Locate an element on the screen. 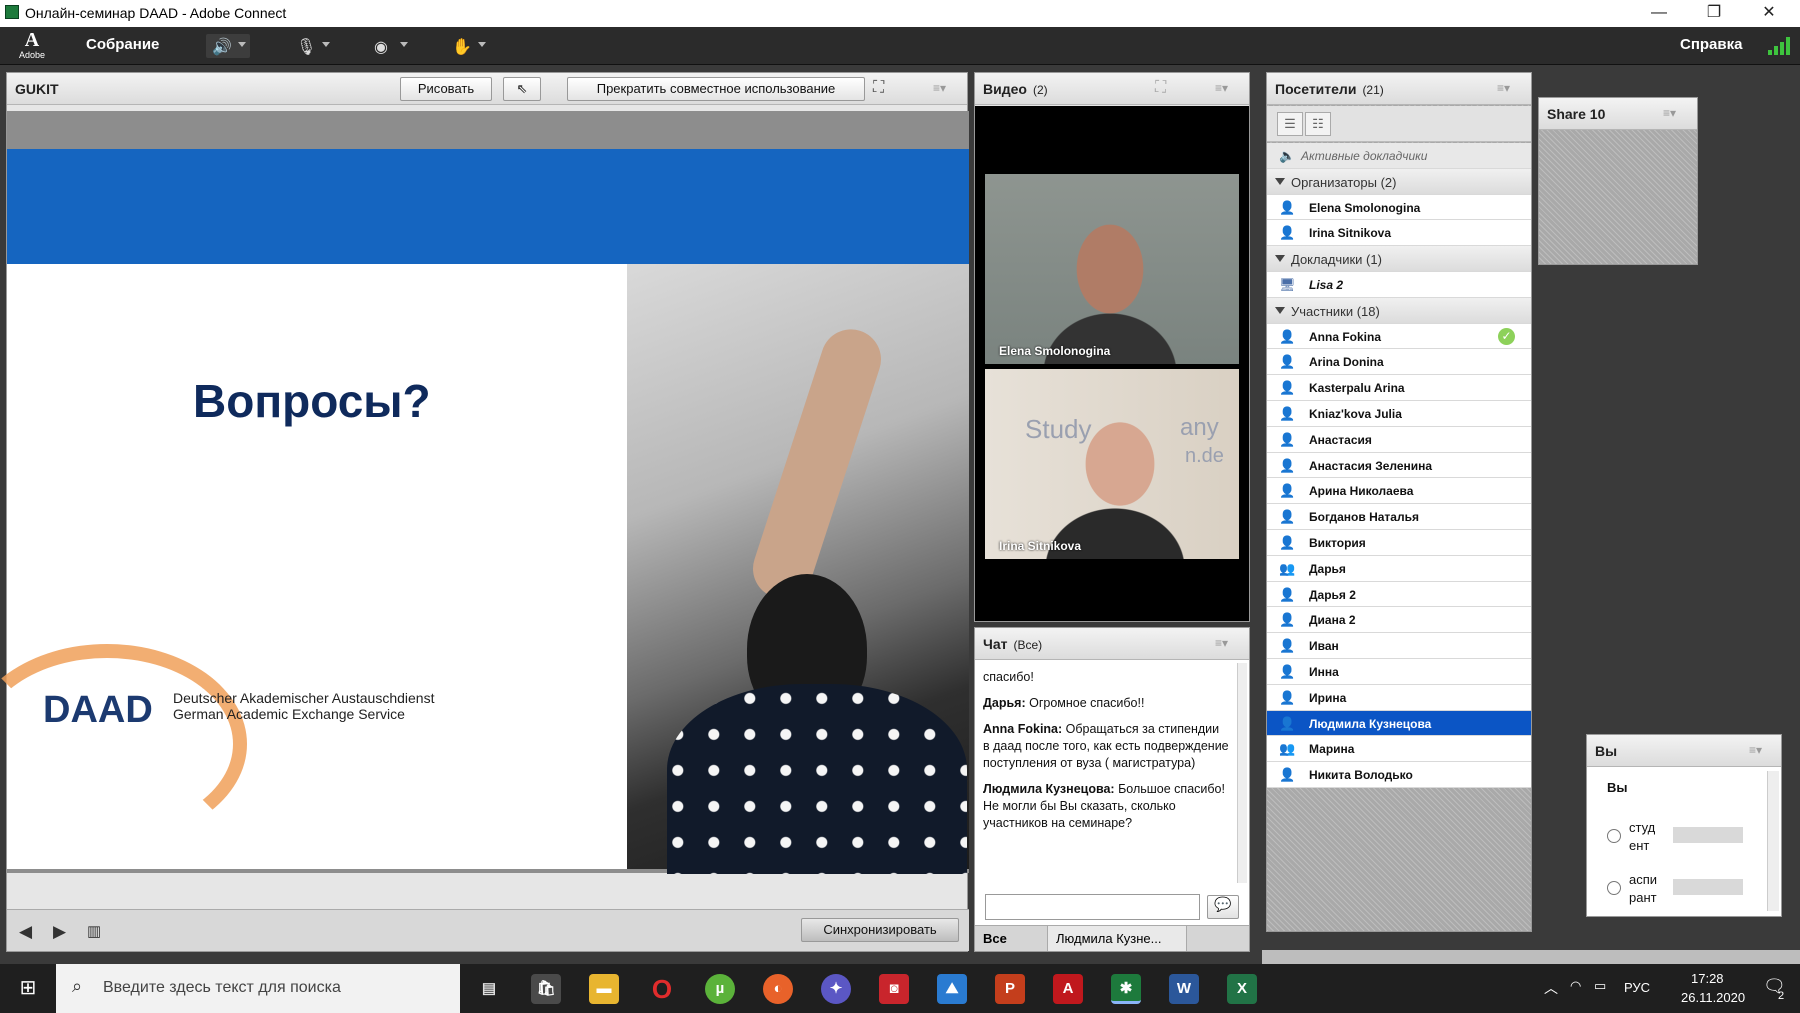 Image resolution: width=1800 pixels, height=1013 pixels. group-presenters: Докладчики (1) is located at coordinates (1399, 259).